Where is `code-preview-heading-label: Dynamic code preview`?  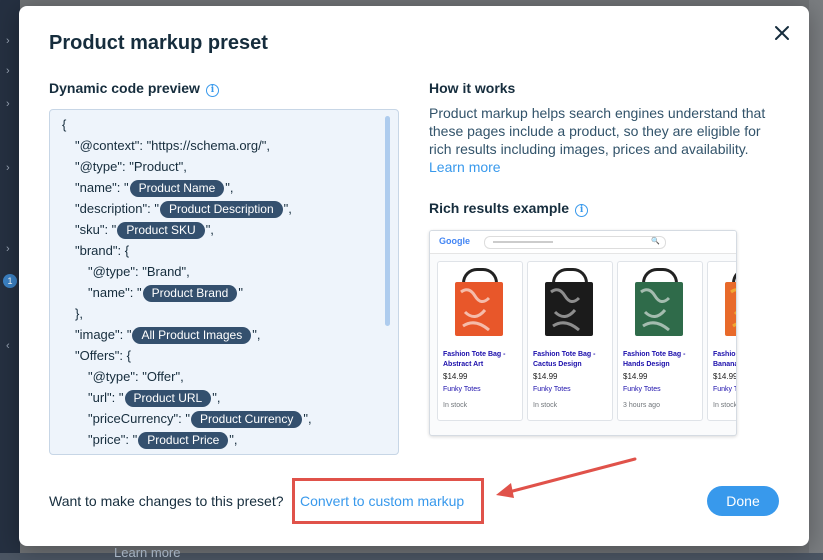 code-preview-heading-label: Dynamic code preview is located at coordinates (124, 88).